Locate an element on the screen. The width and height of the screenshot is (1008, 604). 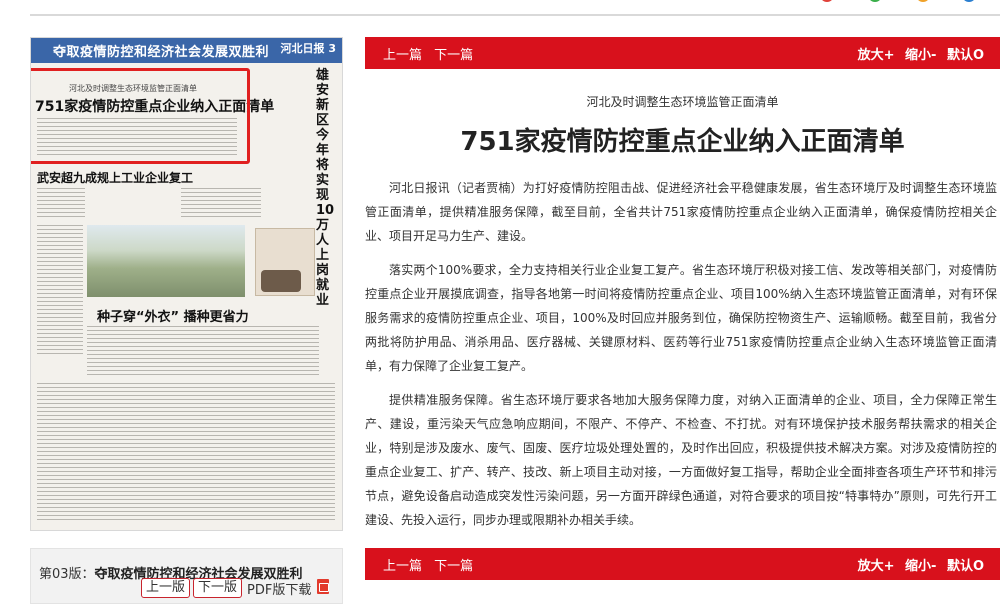
pdf-icon is located at coordinates (323, 586).